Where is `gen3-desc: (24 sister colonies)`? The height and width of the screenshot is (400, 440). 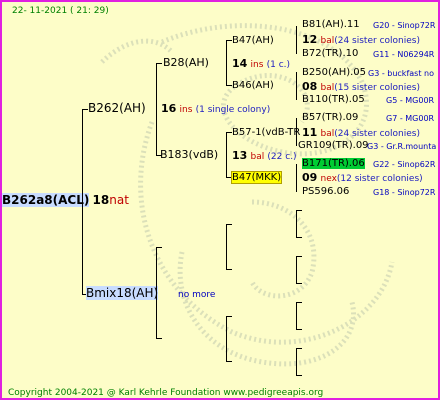
gen3-desc: (24 sister colonies) is located at coordinates (377, 134).